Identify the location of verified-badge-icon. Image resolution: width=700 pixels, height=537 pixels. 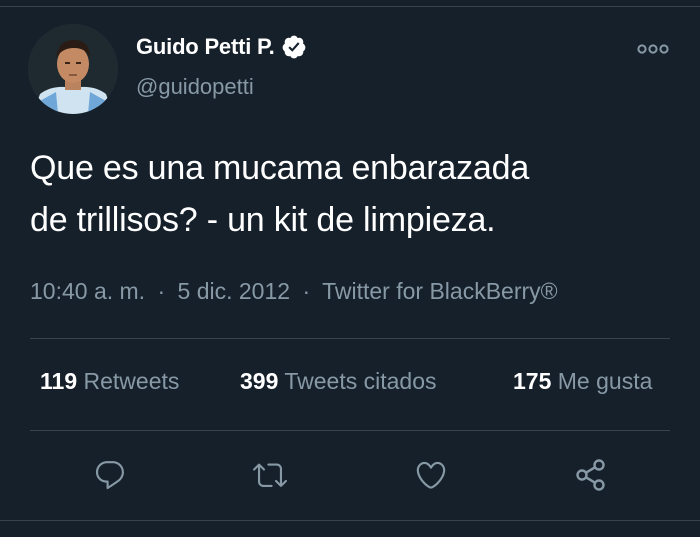
(294, 47).